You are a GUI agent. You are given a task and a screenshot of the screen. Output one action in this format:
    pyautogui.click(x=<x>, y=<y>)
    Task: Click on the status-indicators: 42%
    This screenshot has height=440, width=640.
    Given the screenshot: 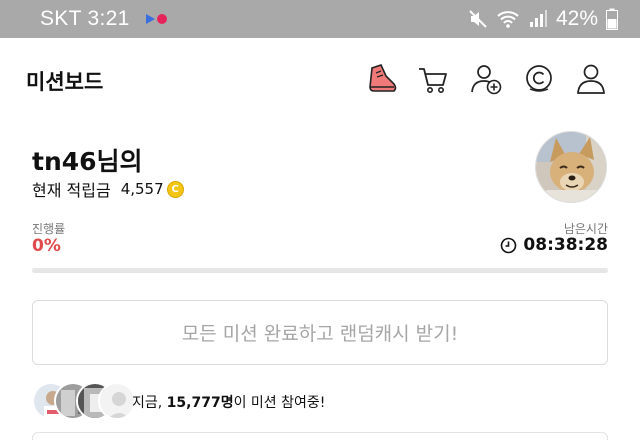 What is the action you would take?
    pyautogui.click(x=543, y=19)
    